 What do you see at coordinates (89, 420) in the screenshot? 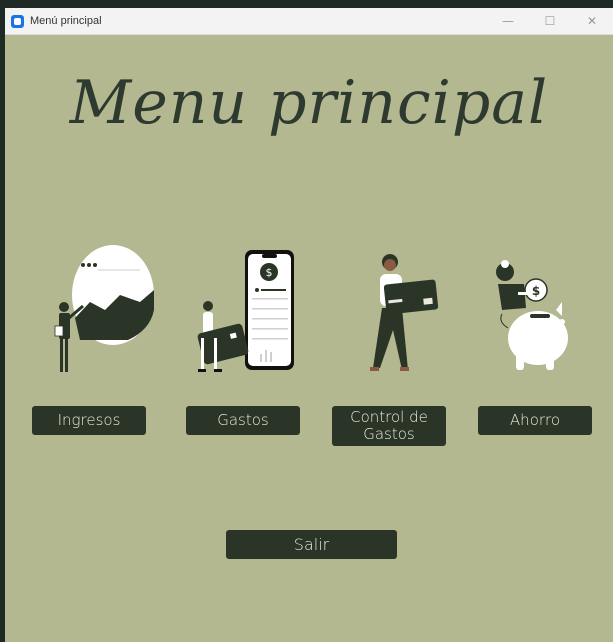
I see `ingresos-button: Ingresos` at bounding box center [89, 420].